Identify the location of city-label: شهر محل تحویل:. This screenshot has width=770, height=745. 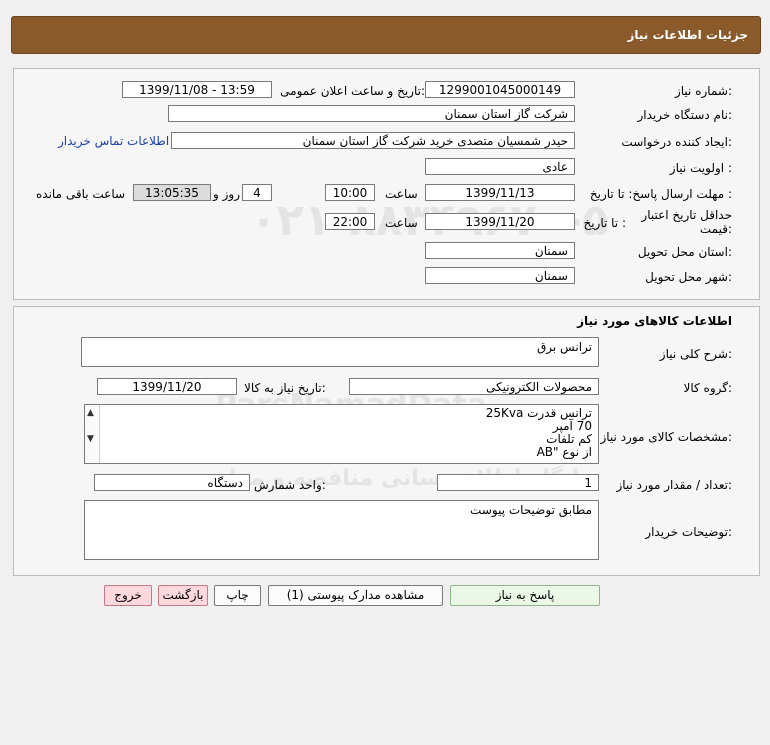
(688, 277).